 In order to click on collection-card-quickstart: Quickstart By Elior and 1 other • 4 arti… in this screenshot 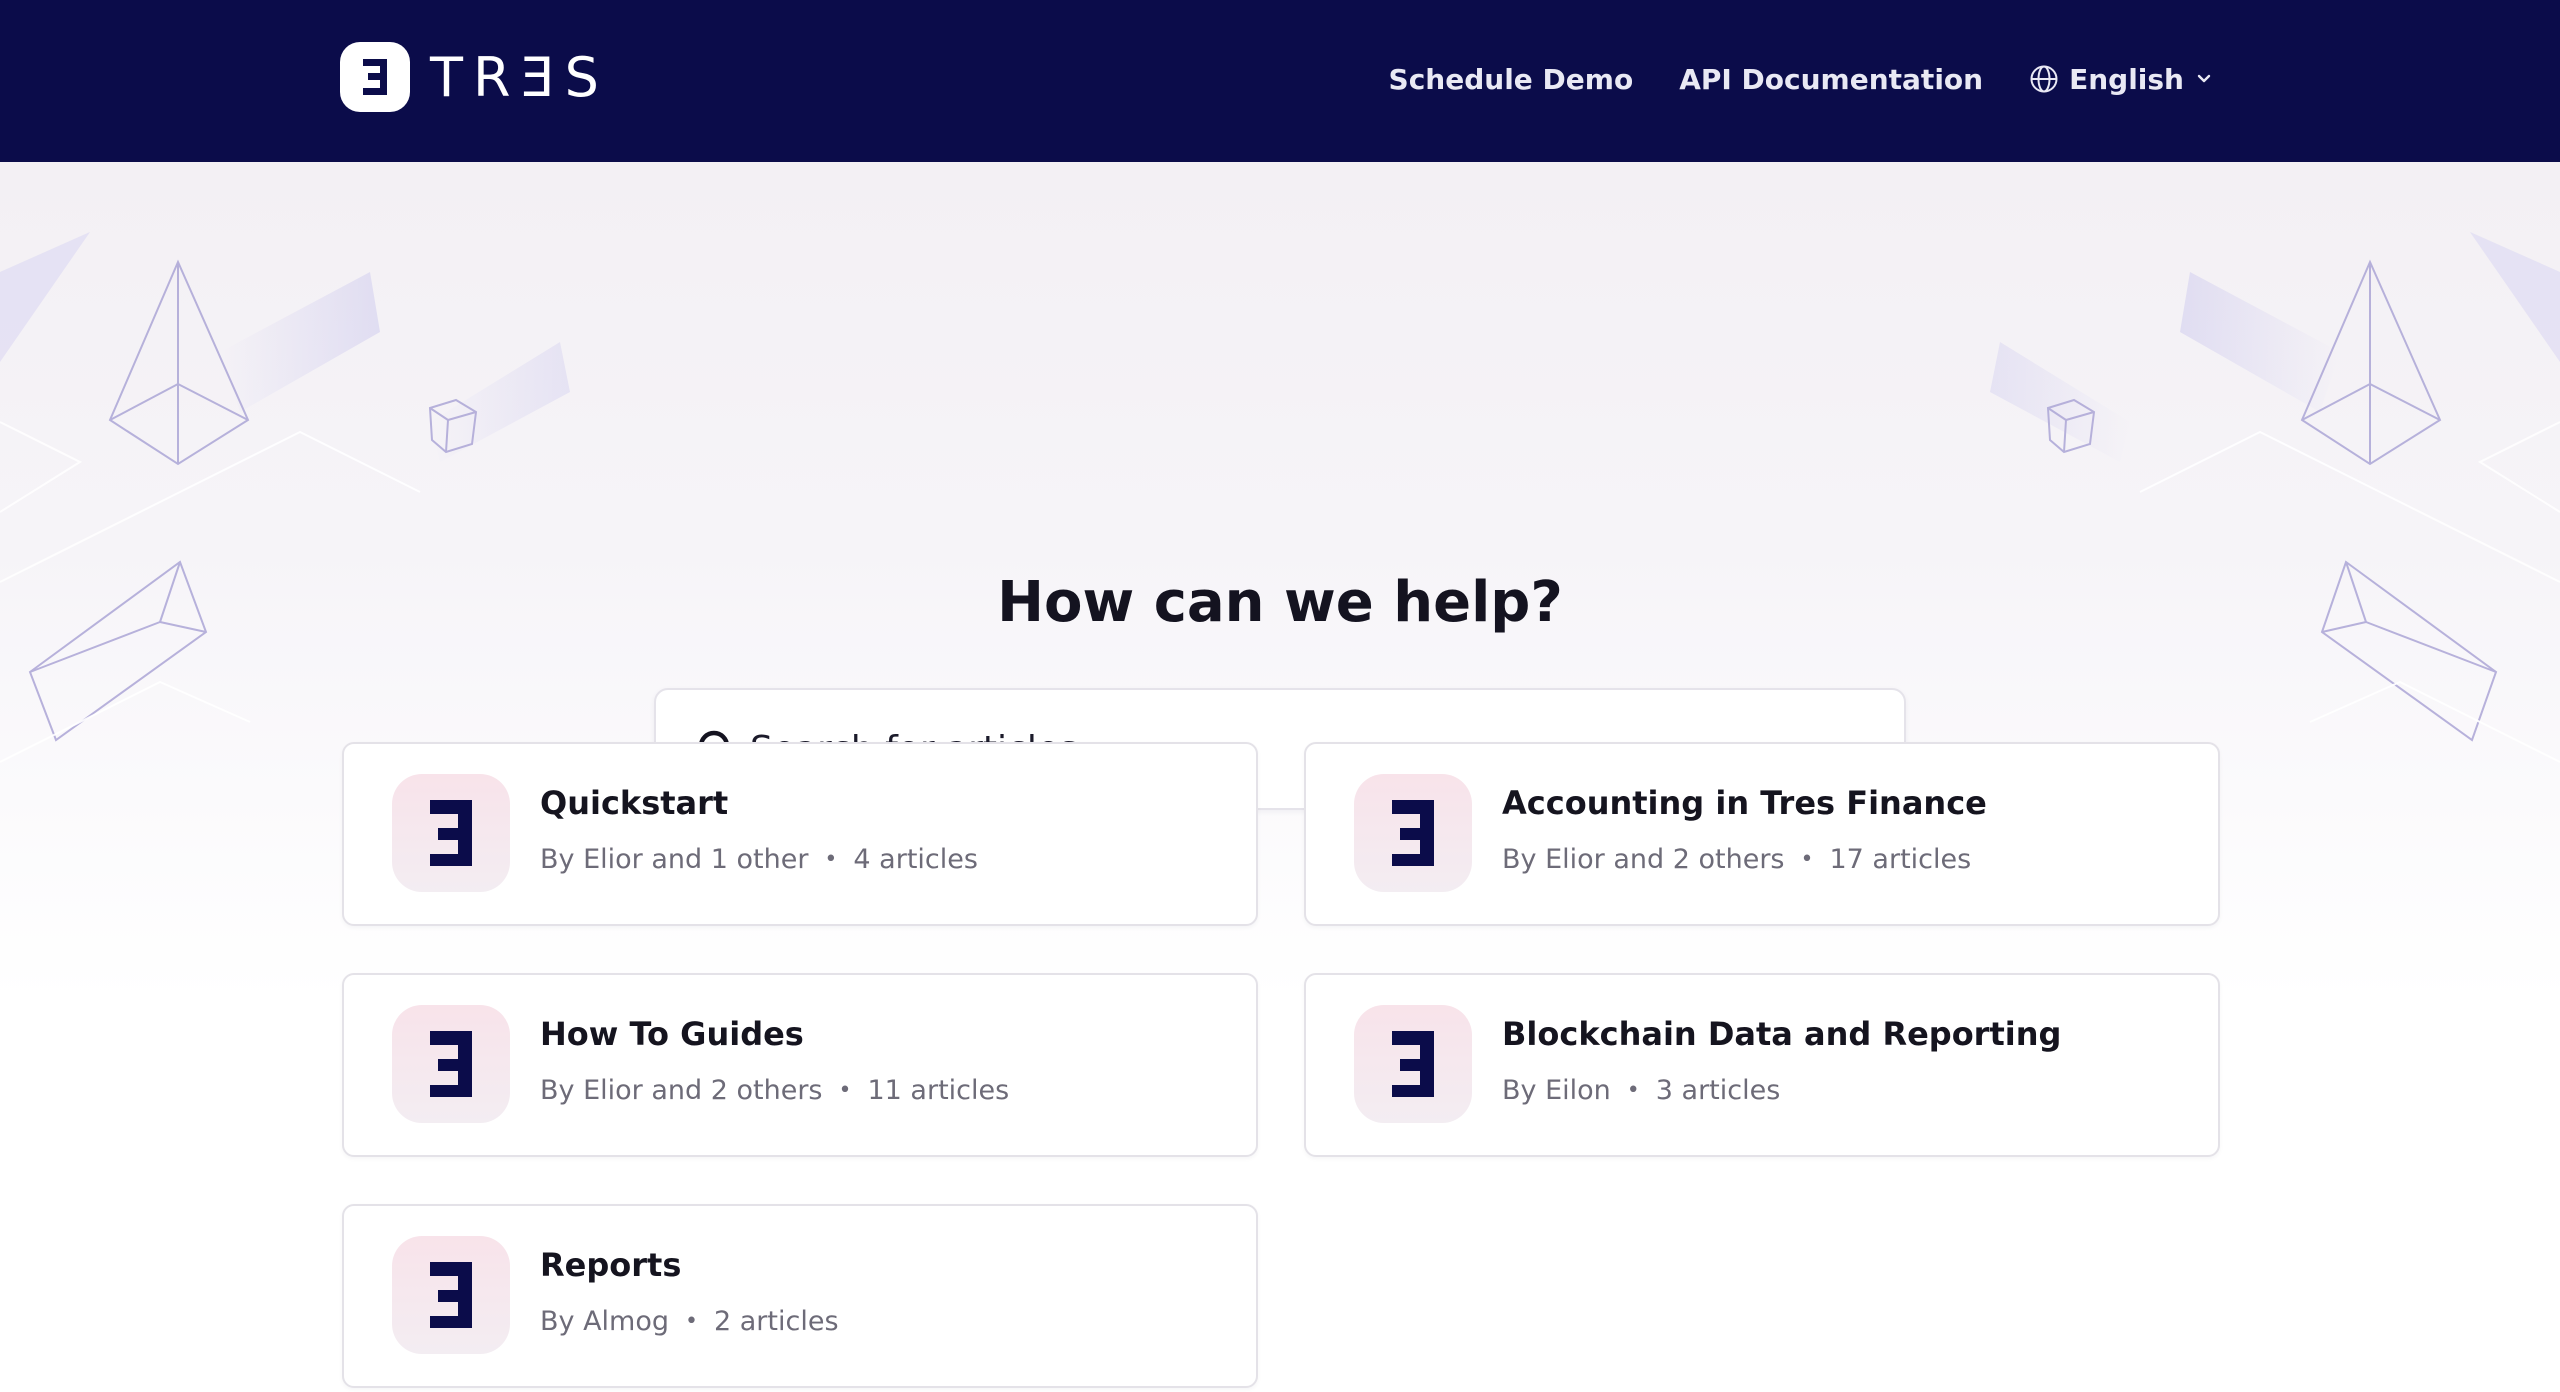, I will do `click(800, 834)`.